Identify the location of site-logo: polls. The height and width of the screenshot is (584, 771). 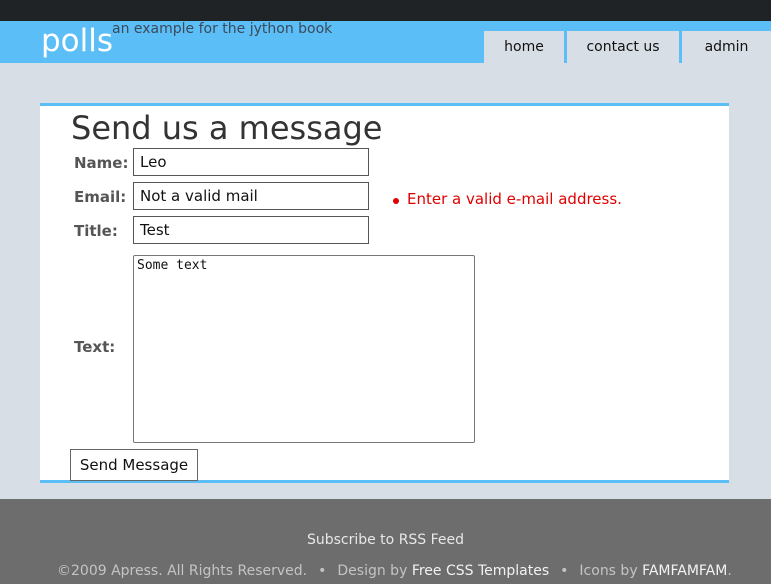
(77, 41).